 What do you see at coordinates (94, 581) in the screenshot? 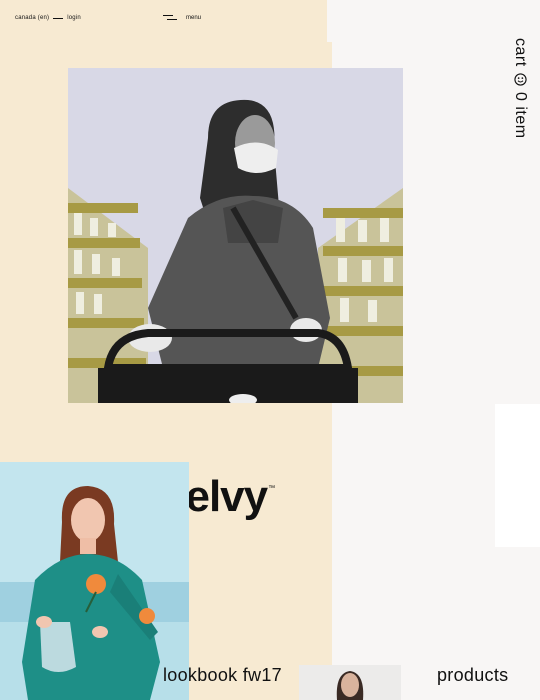
I see `lookbook-model-image` at bounding box center [94, 581].